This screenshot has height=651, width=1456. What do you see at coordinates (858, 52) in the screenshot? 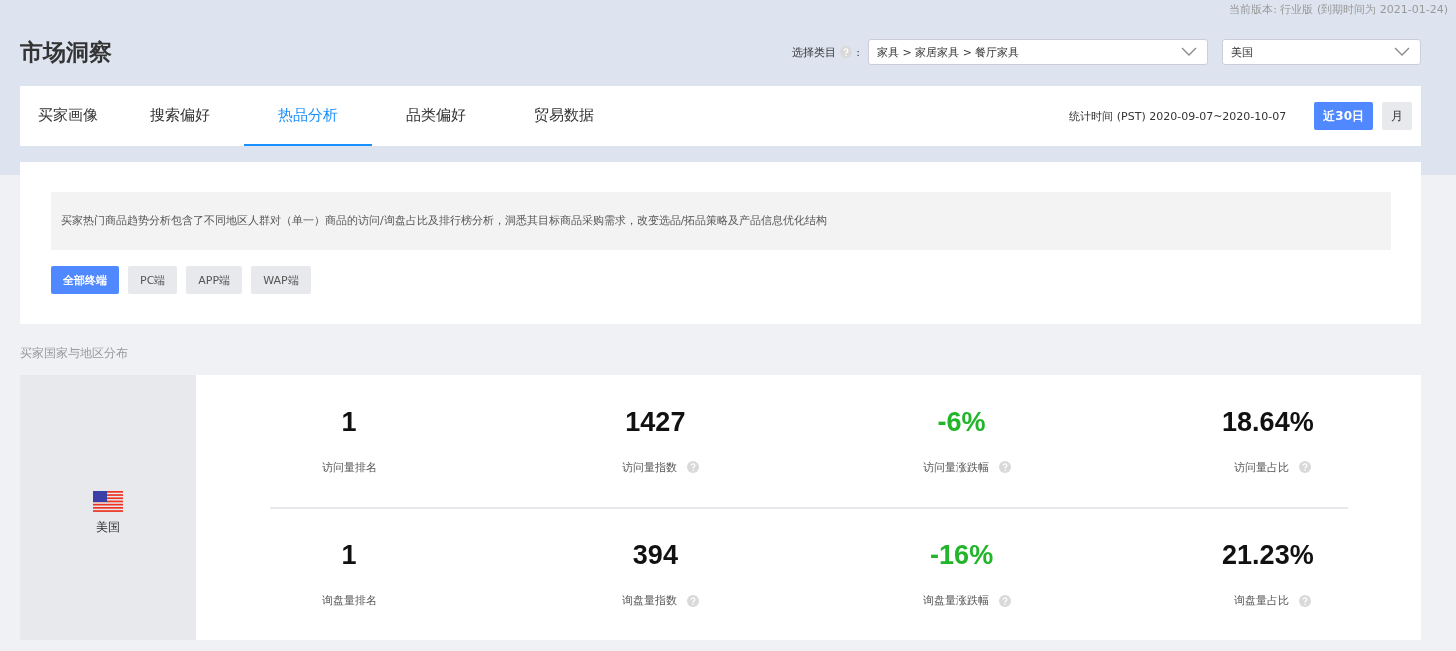
I see `label-colon: :` at bounding box center [858, 52].